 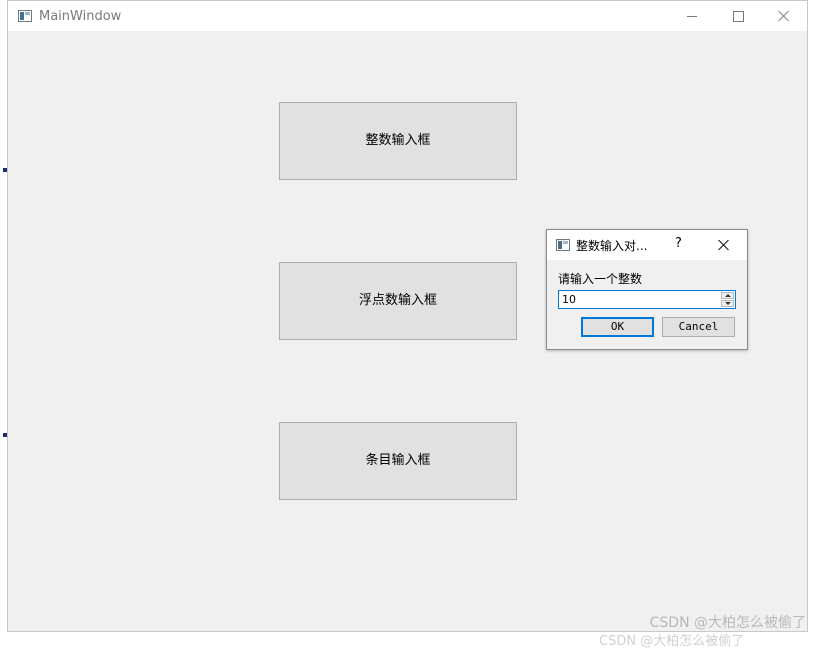 What do you see at coordinates (398, 461) in the screenshot?
I see `item-input-button: 条目输入框` at bounding box center [398, 461].